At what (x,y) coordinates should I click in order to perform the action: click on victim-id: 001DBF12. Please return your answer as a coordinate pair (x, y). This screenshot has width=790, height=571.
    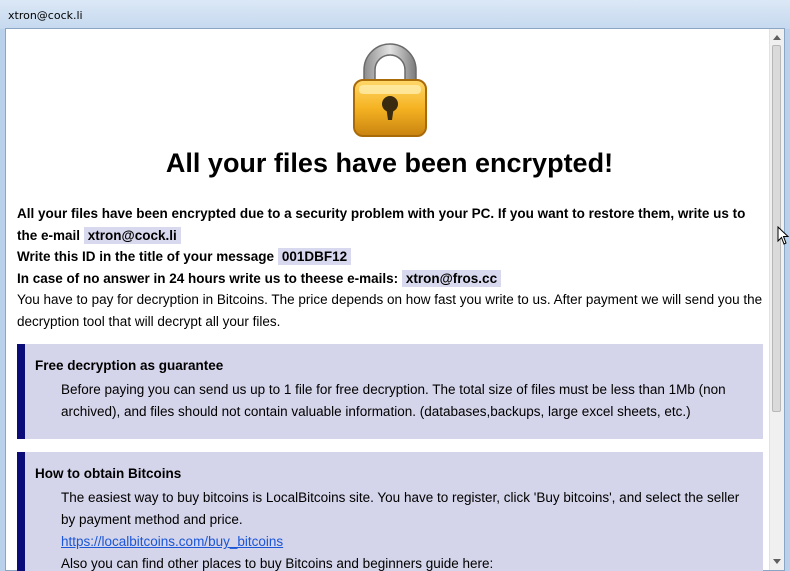
    Looking at the image, I should click on (314, 256).